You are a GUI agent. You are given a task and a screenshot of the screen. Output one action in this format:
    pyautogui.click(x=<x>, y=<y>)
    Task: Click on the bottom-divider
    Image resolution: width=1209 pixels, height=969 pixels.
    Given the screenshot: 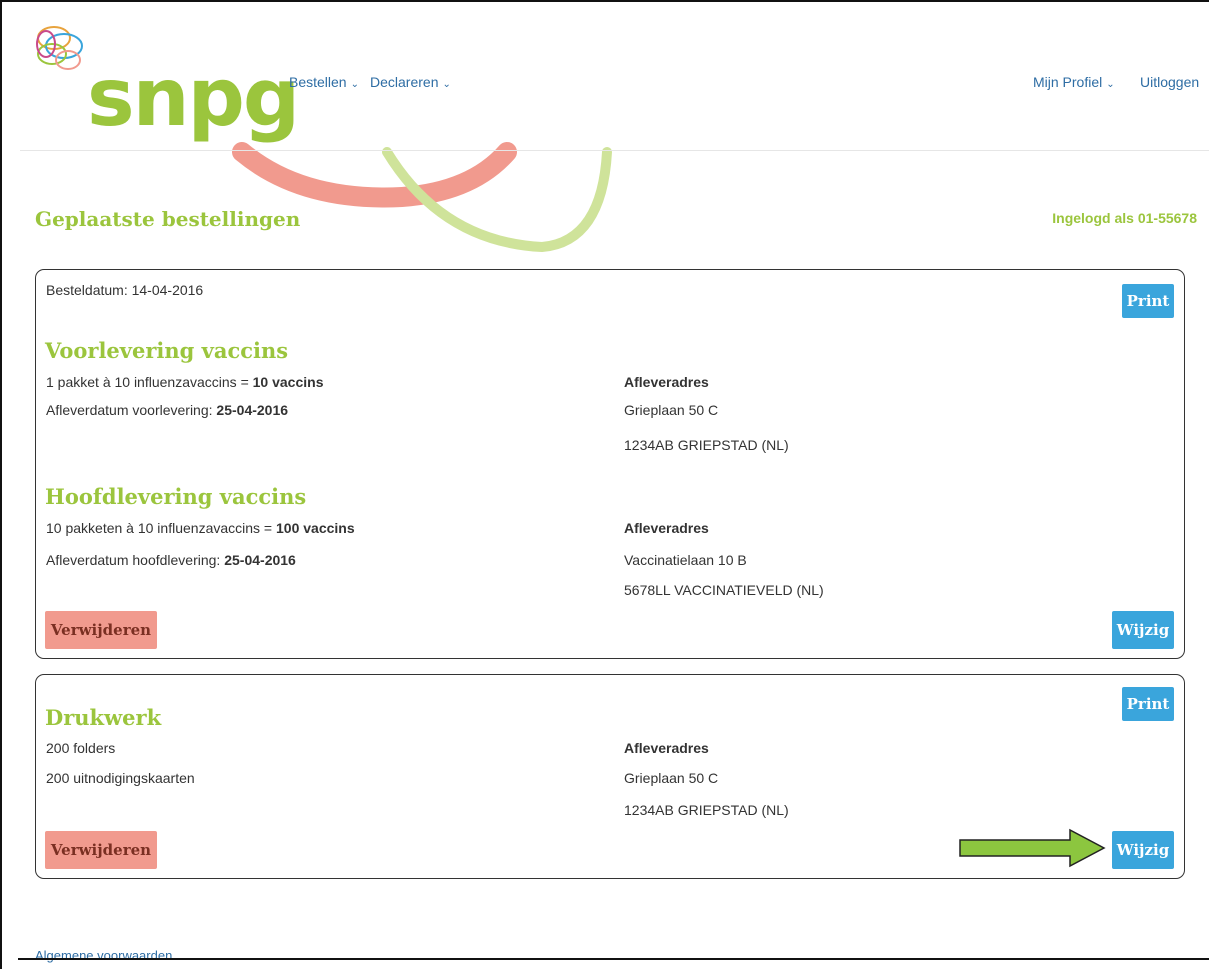 What is the action you would take?
    pyautogui.click(x=613, y=959)
    